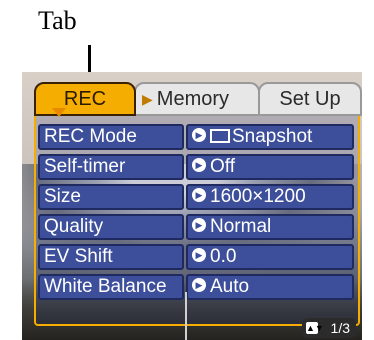 This screenshot has width=374, height=340. What do you see at coordinates (315, 328) in the screenshot?
I see `page-scroll-icon: ▲▼` at bounding box center [315, 328].